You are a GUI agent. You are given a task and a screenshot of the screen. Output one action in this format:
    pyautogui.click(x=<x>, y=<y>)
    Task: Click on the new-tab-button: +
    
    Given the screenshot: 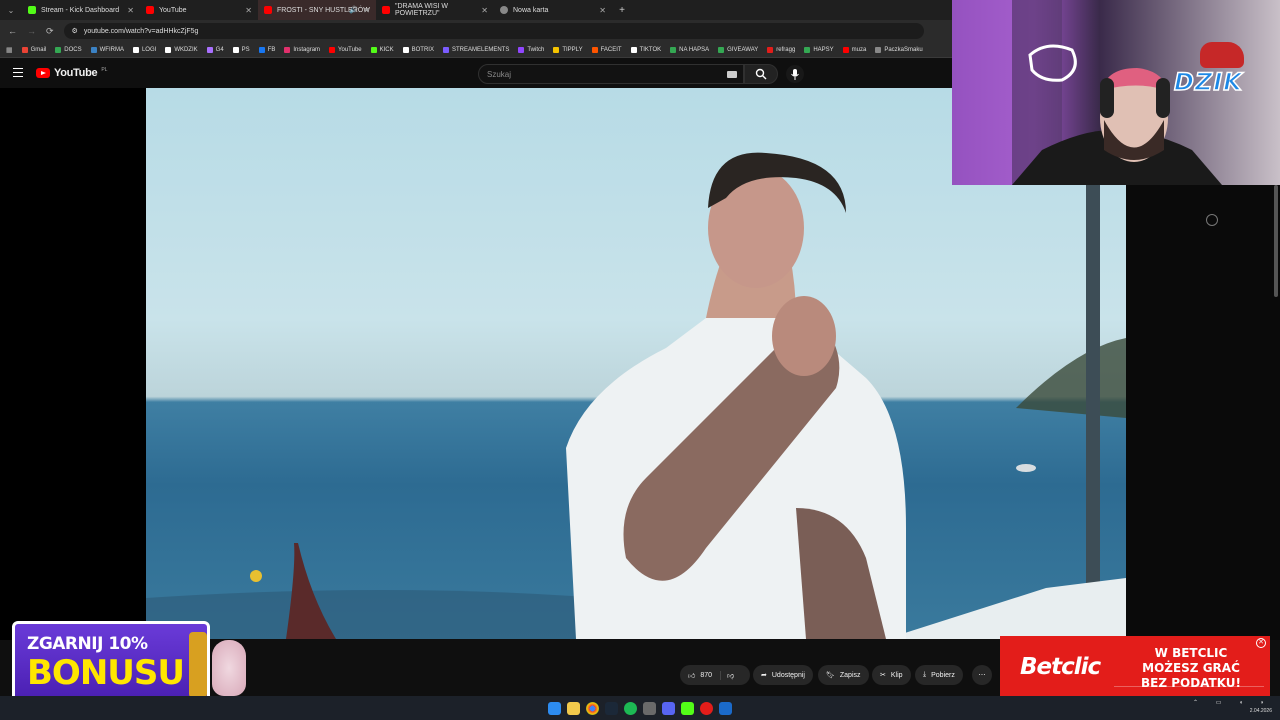 What is the action you would take?
    pyautogui.click(x=622, y=10)
    